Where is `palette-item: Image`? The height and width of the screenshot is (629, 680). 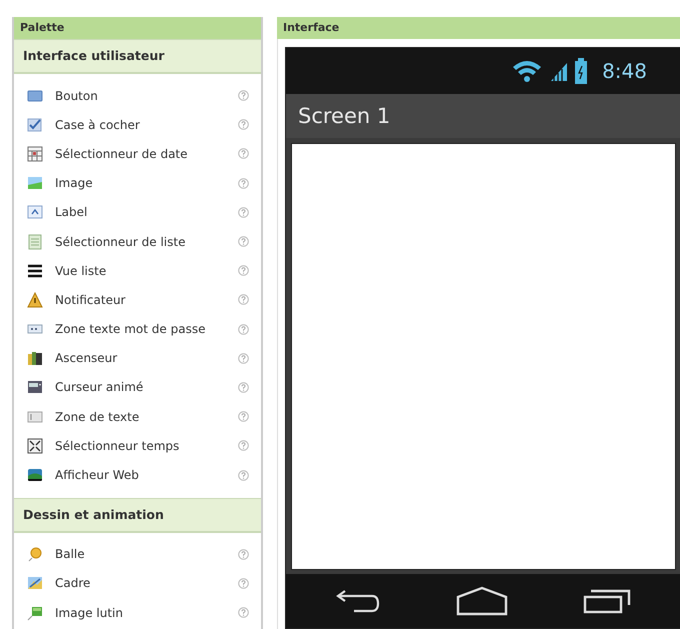
palette-item: Image is located at coordinates (140, 183).